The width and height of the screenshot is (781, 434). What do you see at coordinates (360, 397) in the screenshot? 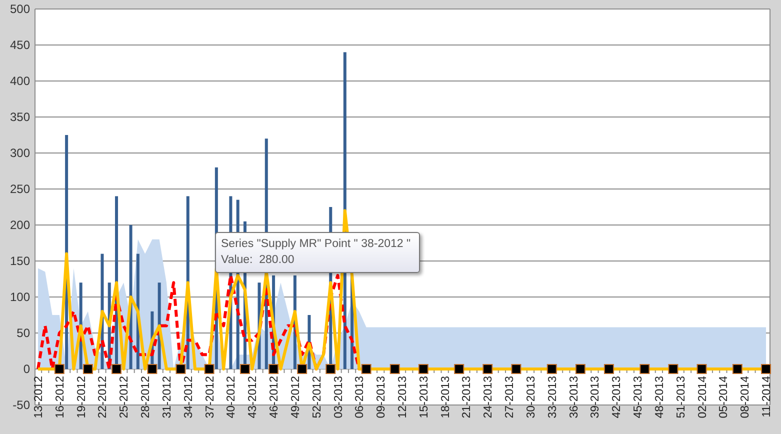
I see `axis-label: 06-2013` at bounding box center [360, 397].